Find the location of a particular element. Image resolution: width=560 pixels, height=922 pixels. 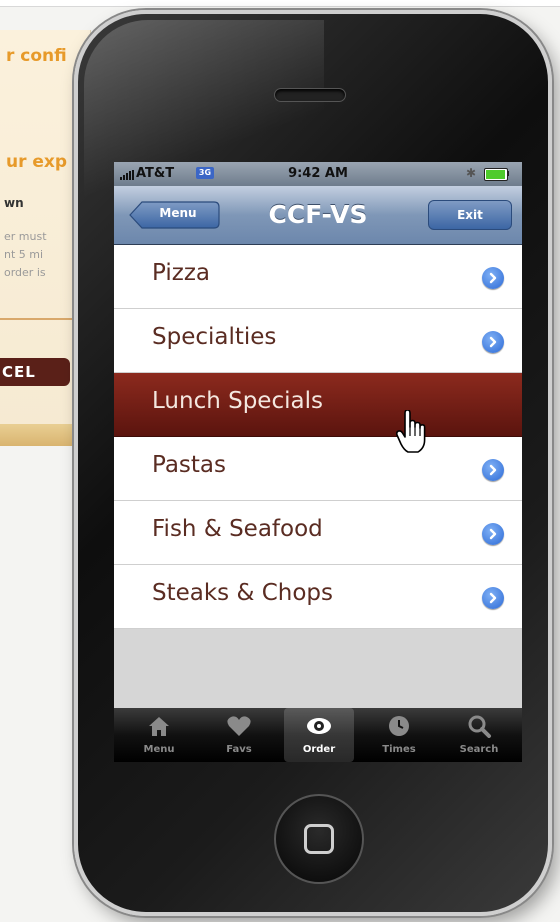

menu-item-steaks-chops: Steaks & Chops is located at coordinates (318, 597).